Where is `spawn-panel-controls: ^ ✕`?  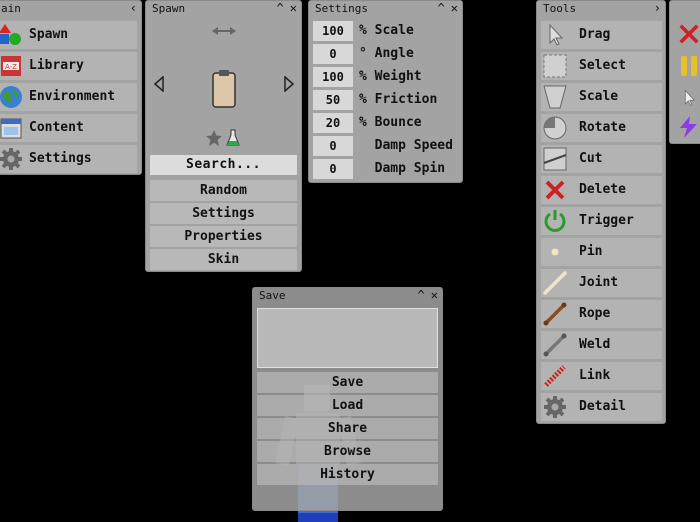 spawn-panel-controls: ^ ✕ is located at coordinates (284, 8).